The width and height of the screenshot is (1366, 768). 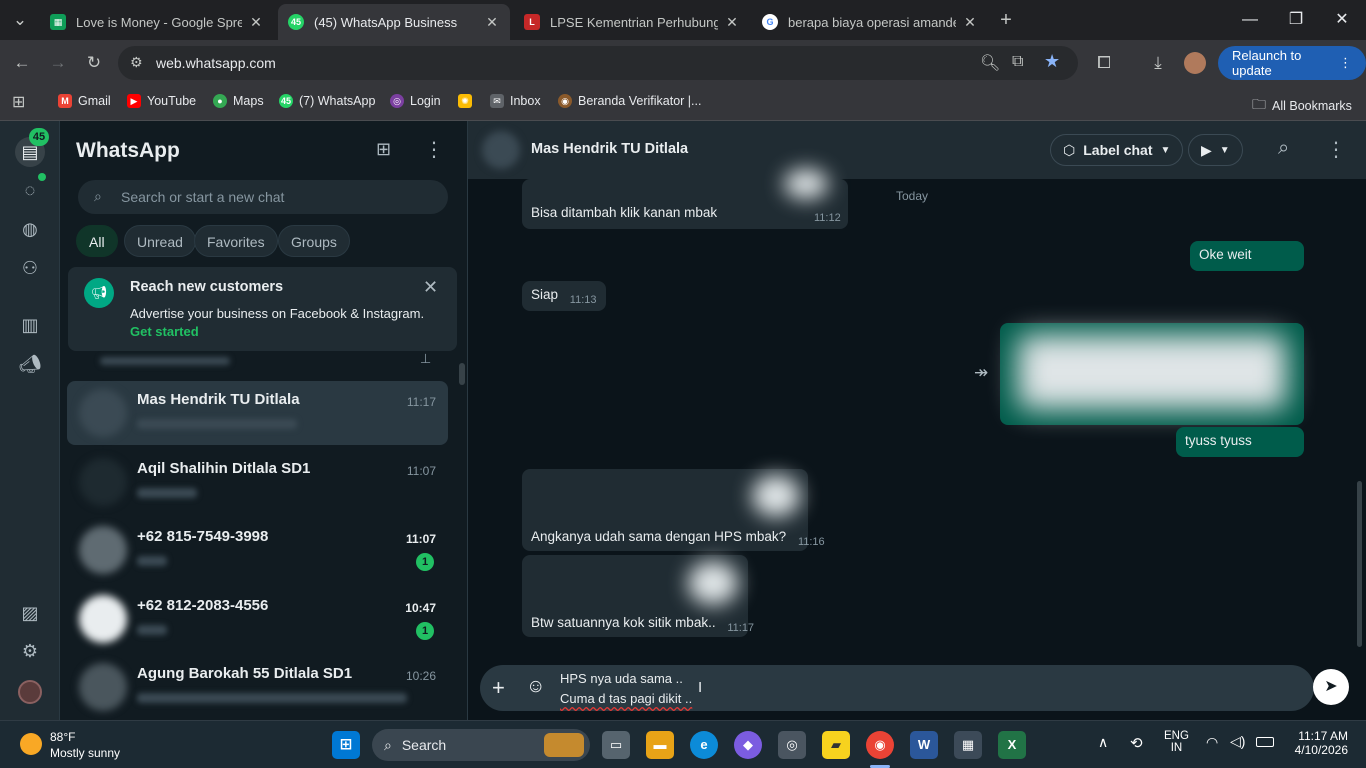 I want to click on clock: 11:17 AM 4/10/2026, so click(x=1319, y=743).